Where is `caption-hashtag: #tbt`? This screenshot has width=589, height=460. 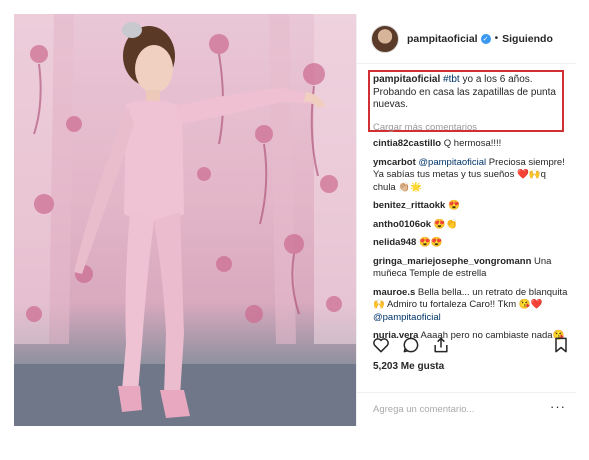 caption-hashtag: #tbt is located at coordinates (451, 79).